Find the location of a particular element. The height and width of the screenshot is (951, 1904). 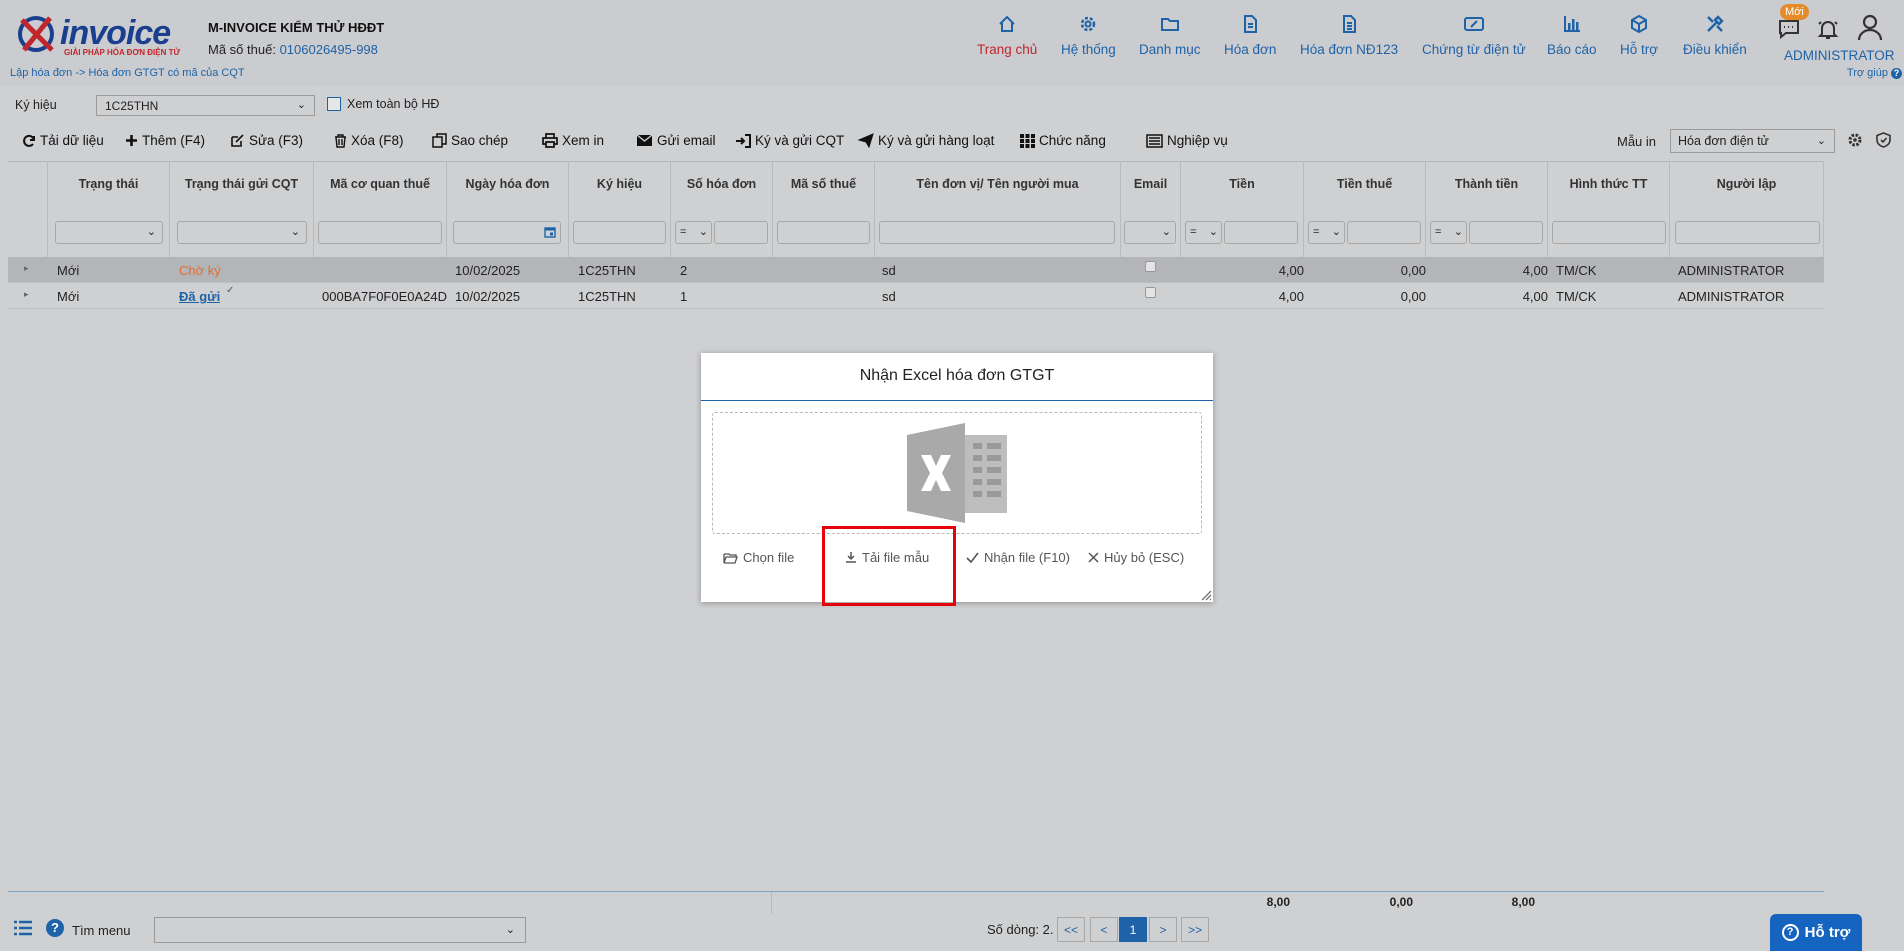

notifications-button is located at coordinates (1828, 30).